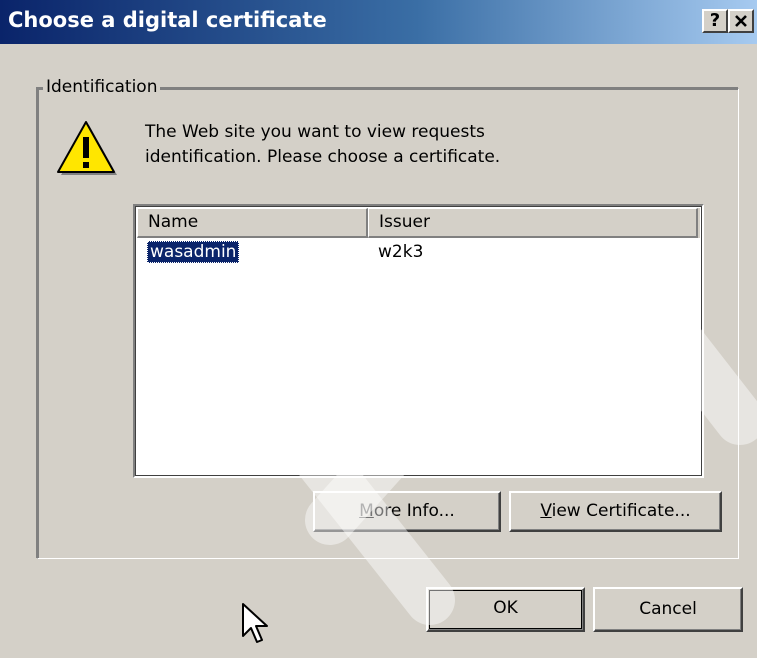  I want to click on certificate-name: wasadmin, so click(193, 252).